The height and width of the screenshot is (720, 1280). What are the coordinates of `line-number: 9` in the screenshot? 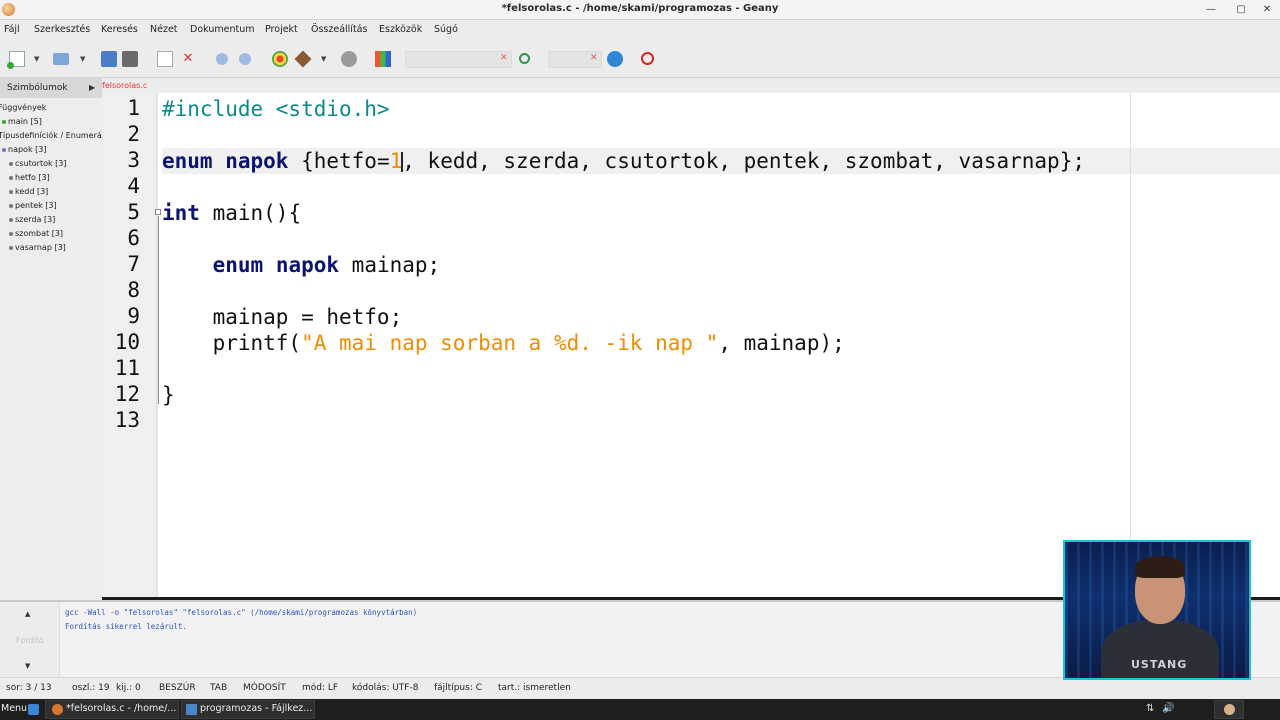 It's located at (133, 316).